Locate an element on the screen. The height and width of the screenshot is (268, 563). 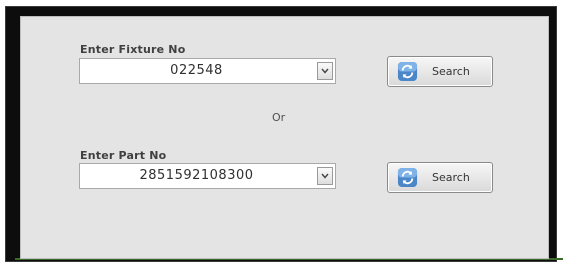
part-search-label: Search is located at coordinates (451, 177).